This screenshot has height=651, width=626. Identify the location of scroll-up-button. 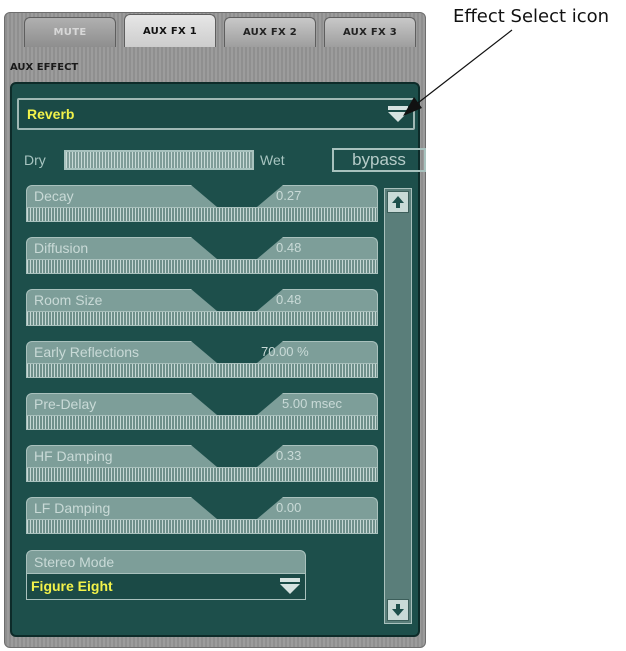
(398, 202).